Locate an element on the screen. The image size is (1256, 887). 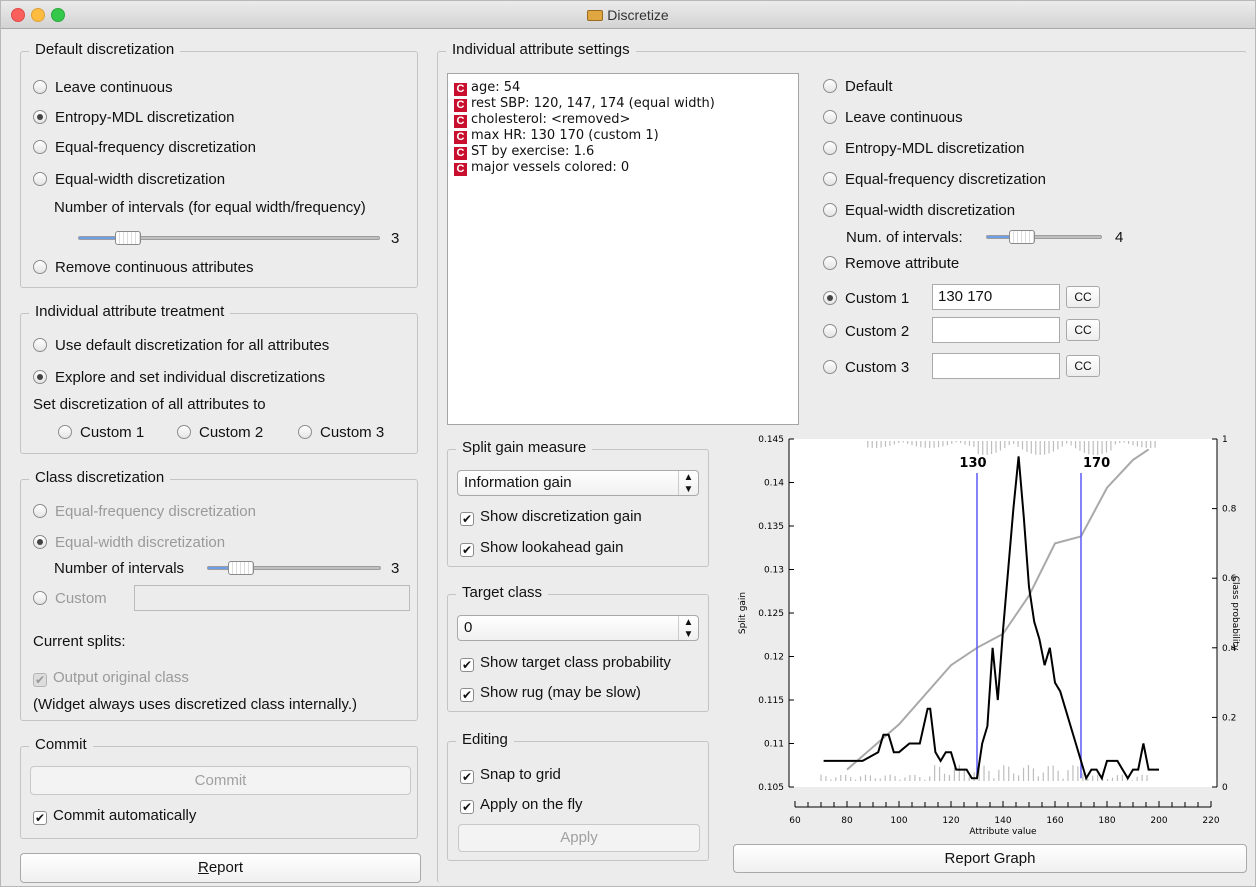
set-all-custom1-radio: Custom 1 is located at coordinates (101, 433).